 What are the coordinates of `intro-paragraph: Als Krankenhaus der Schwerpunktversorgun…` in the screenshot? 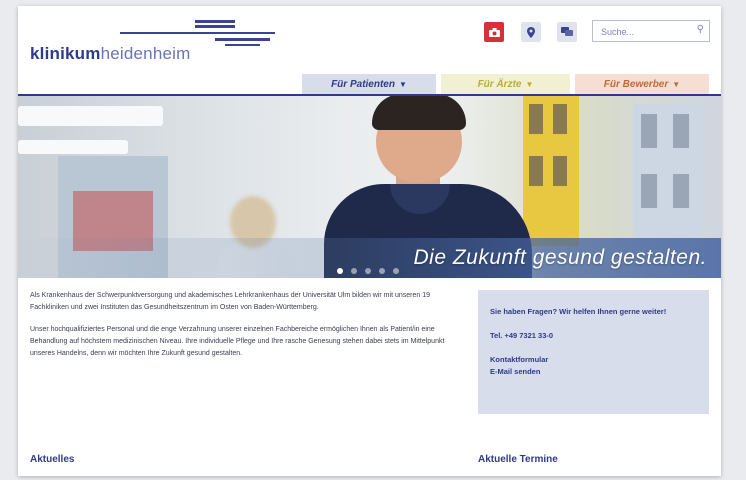 It's located at (230, 301).